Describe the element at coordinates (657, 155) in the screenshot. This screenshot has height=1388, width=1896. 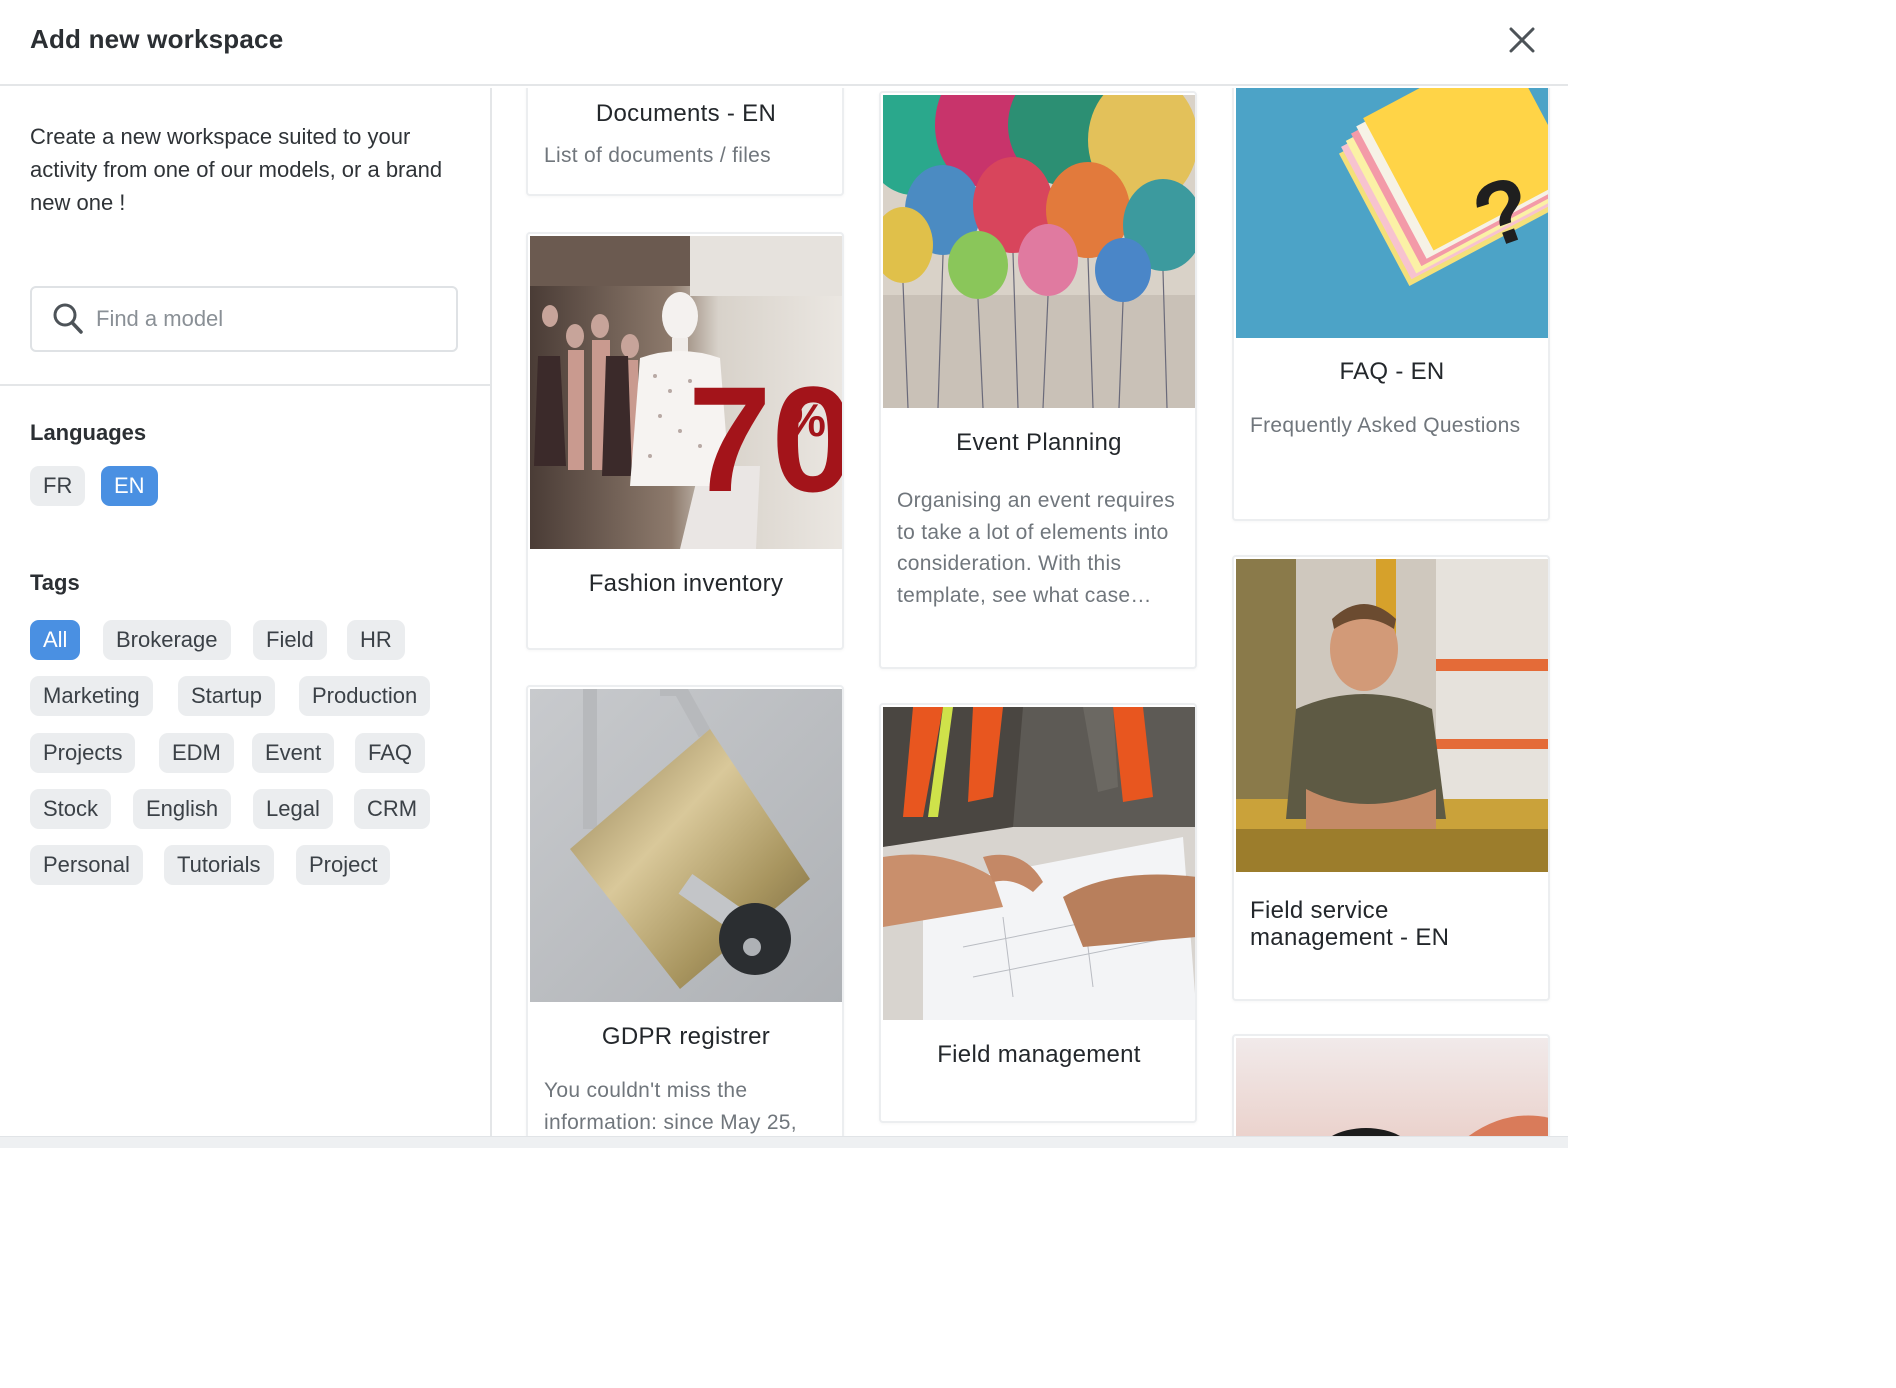
I see `card-description: List of documents / files` at that location.